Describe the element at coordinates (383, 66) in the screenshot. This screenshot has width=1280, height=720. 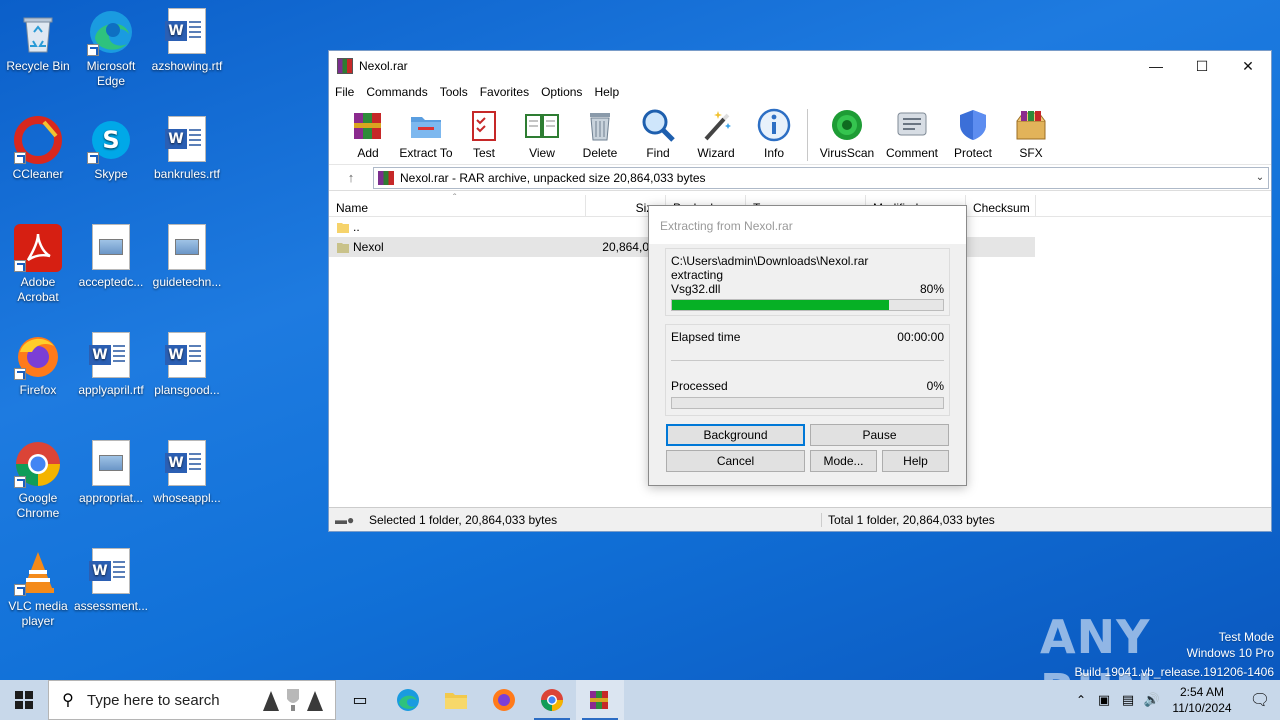
I see `window-title: Nexol.rar` at that location.